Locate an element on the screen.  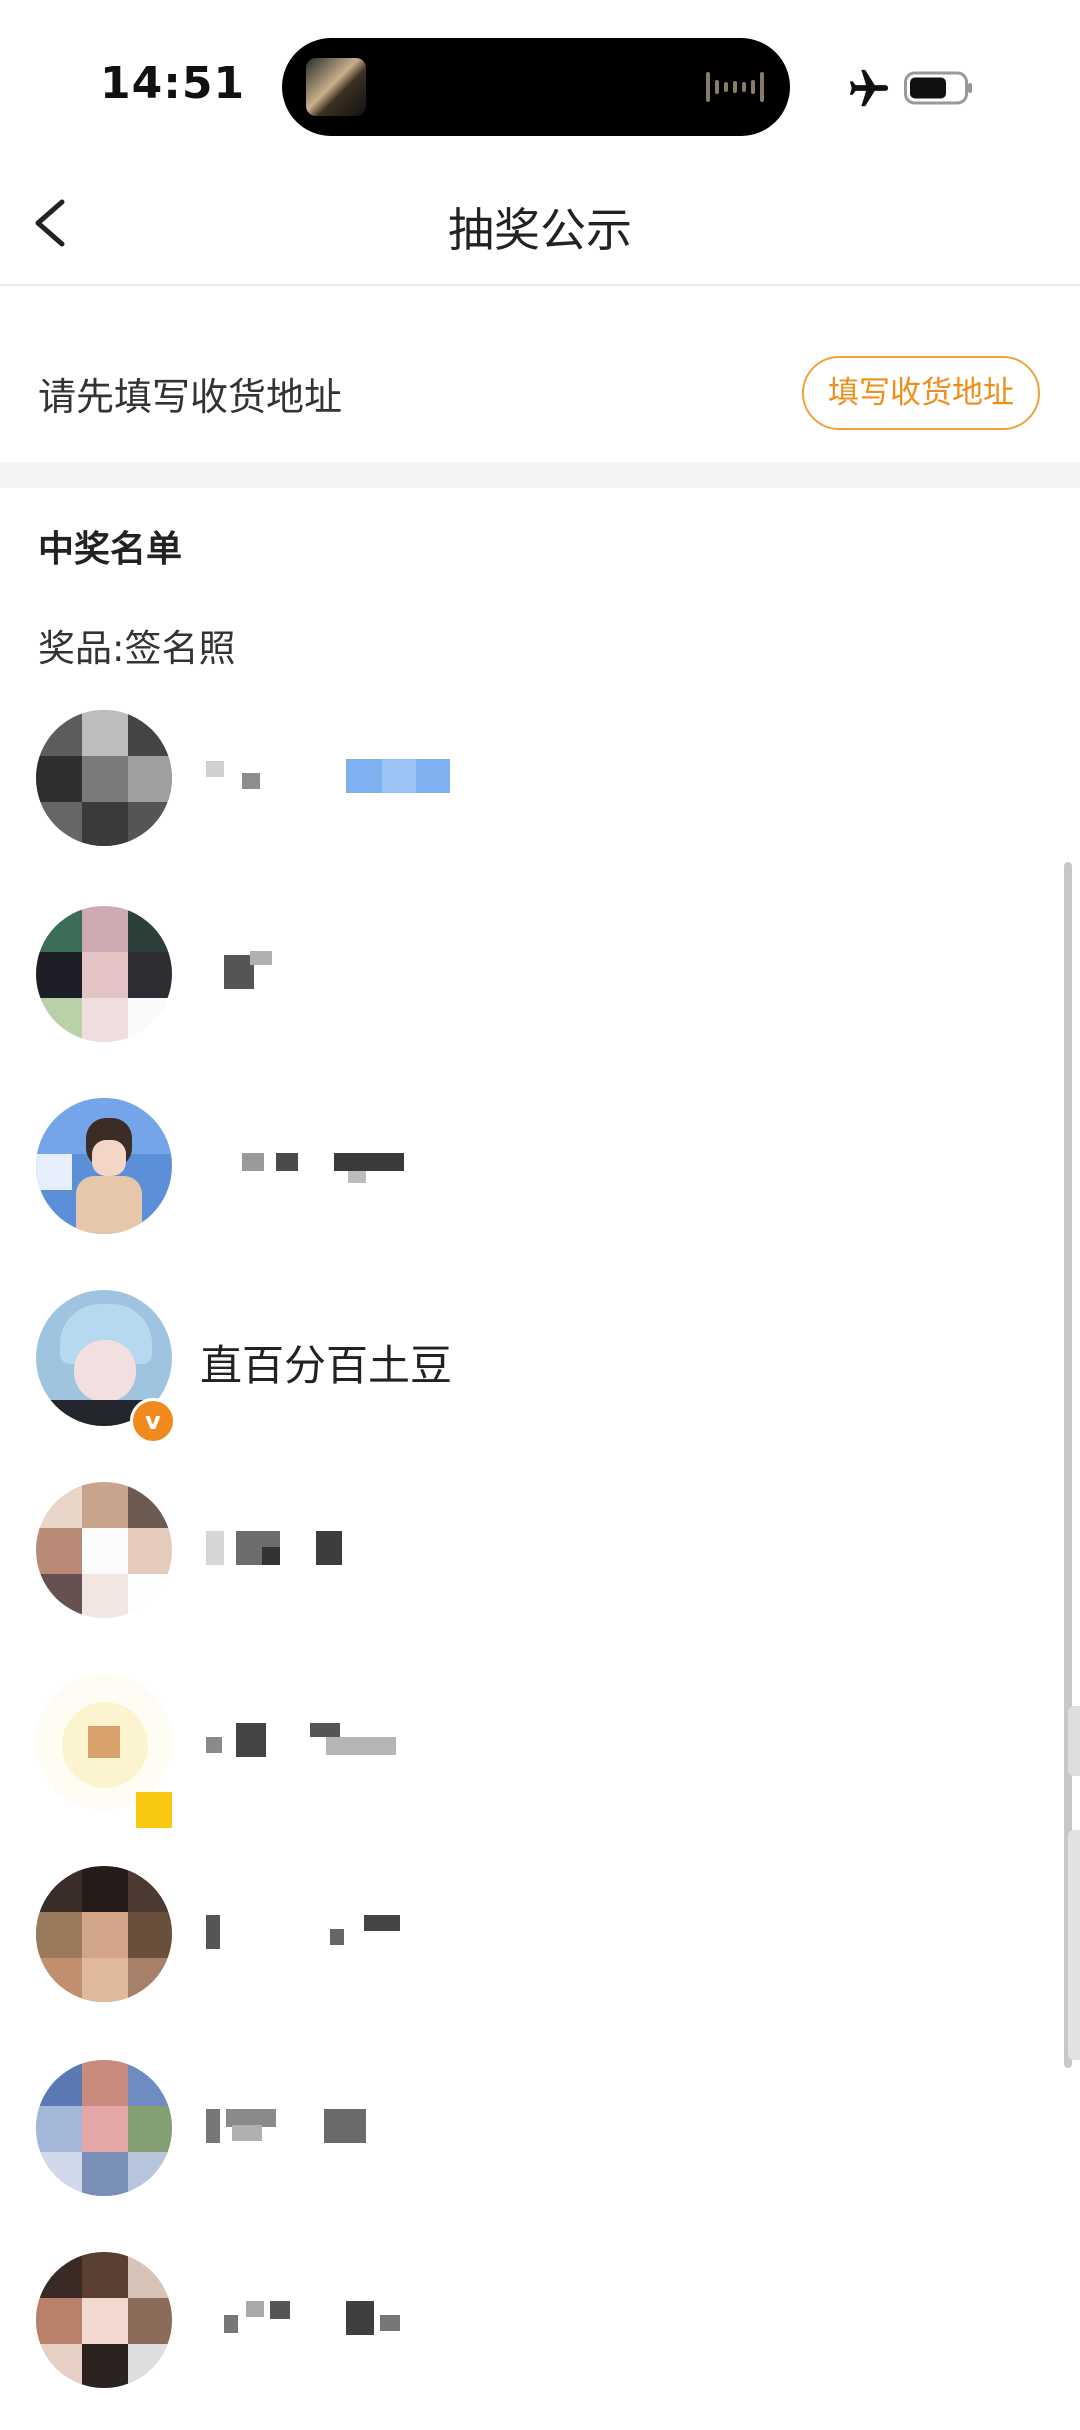
fill-address-button: 填写收货地址 is located at coordinates (921, 393).